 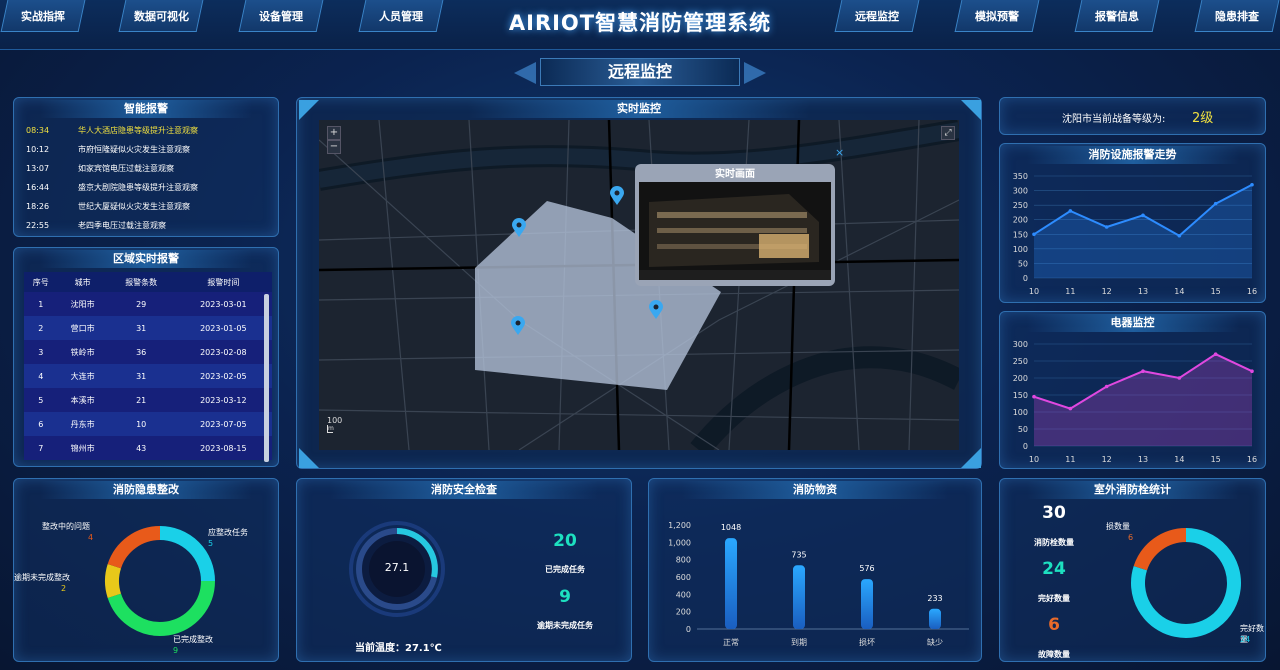 What do you see at coordinates (948, 133) in the screenshot?
I see `fullscreen-icon: ⤢` at bounding box center [948, 133].